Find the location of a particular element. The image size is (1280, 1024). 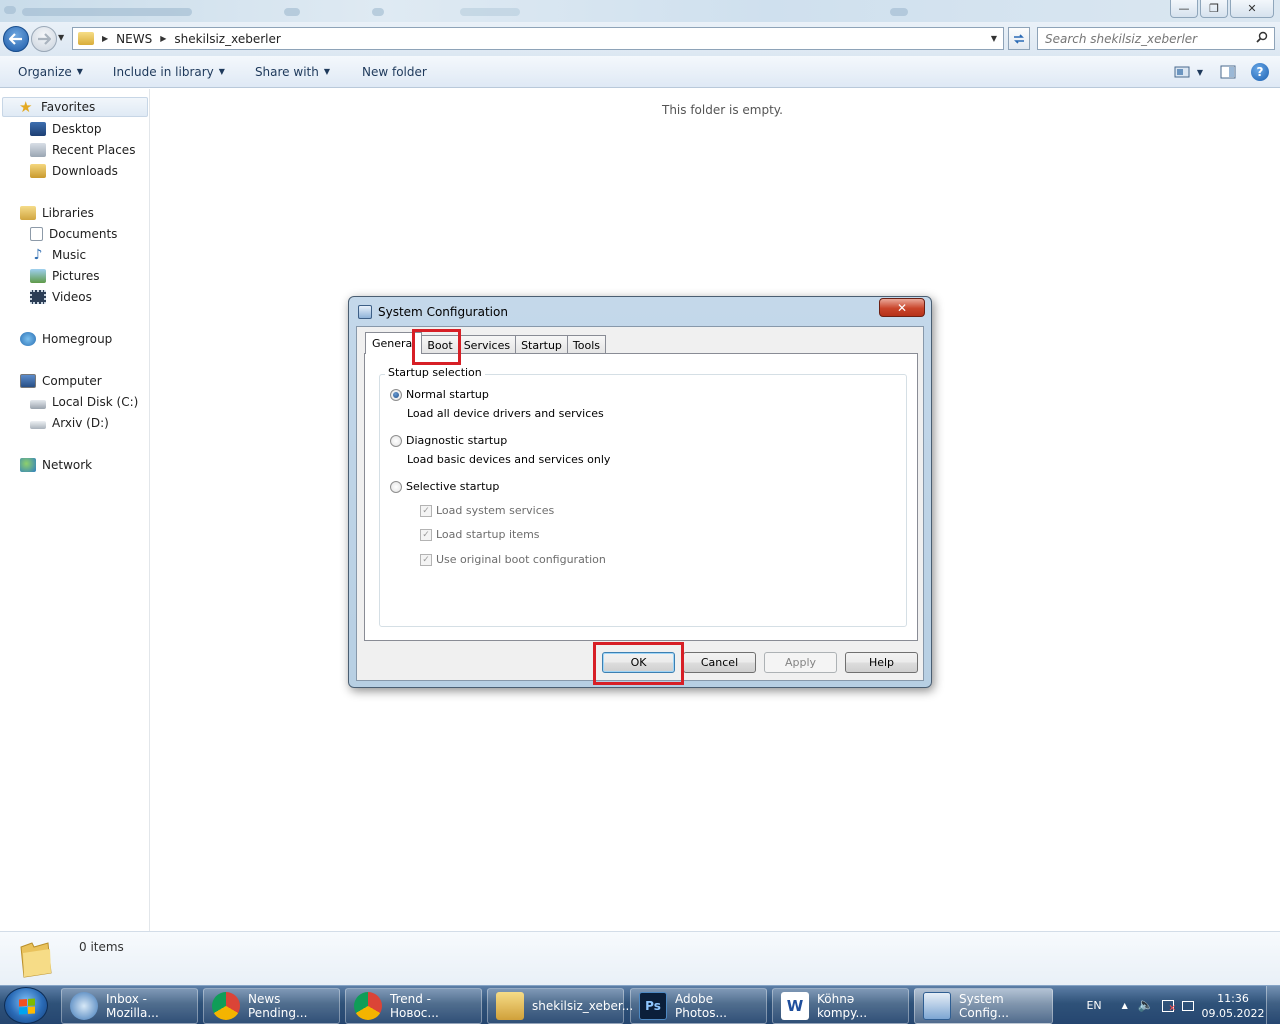

volume-icon: 🔈 is located at coordinates (1146, 1005).